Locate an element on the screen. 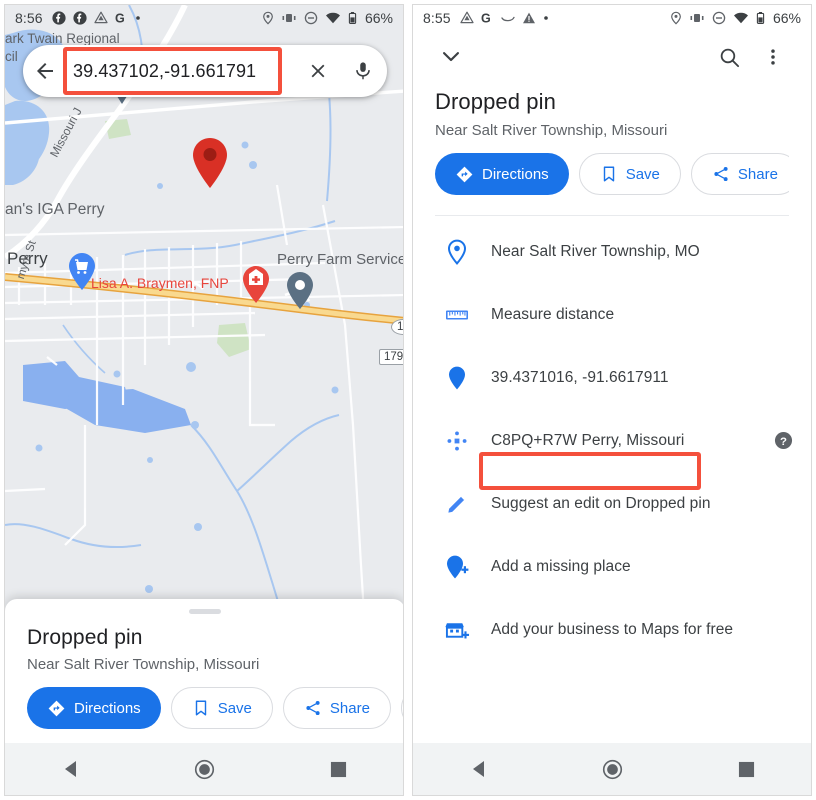 This screenshot has width=816, height=800. warning-icon is located at coordinates (528, 18).